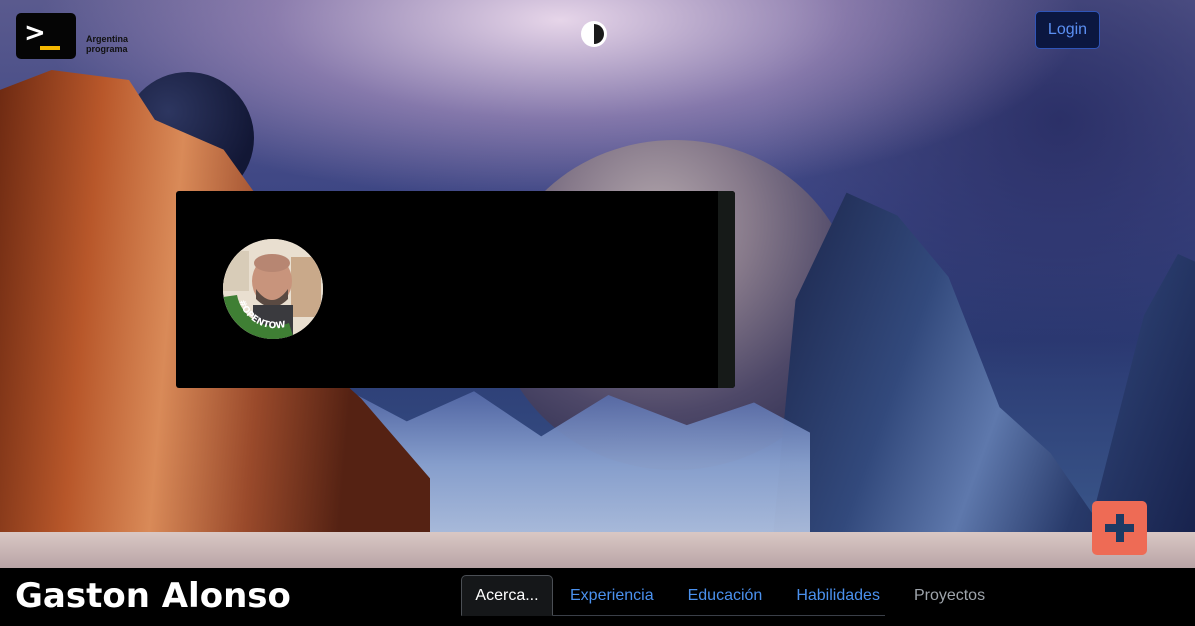  Describe the element at coordinates (949, 595) in the screenshot. I see `tab-proyectos: Proyectos` at that location.